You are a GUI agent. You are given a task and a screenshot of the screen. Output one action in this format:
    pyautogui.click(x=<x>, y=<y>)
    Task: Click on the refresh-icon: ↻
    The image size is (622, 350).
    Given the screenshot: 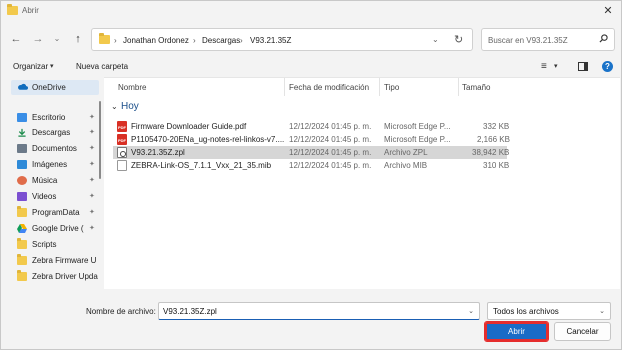 What is the action you would take?
    pyautogui.click(x=458, y=39)
    